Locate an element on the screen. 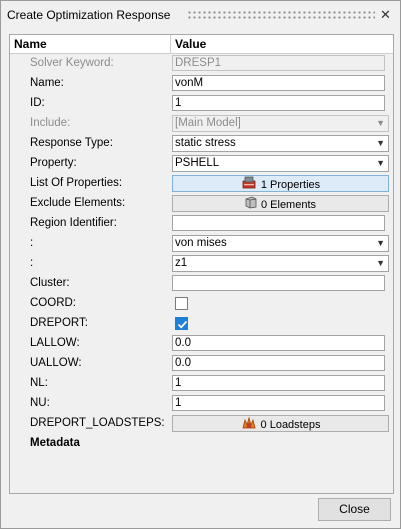  exclude-elements-value: 0 Elements is located at coordinates (288, 204).